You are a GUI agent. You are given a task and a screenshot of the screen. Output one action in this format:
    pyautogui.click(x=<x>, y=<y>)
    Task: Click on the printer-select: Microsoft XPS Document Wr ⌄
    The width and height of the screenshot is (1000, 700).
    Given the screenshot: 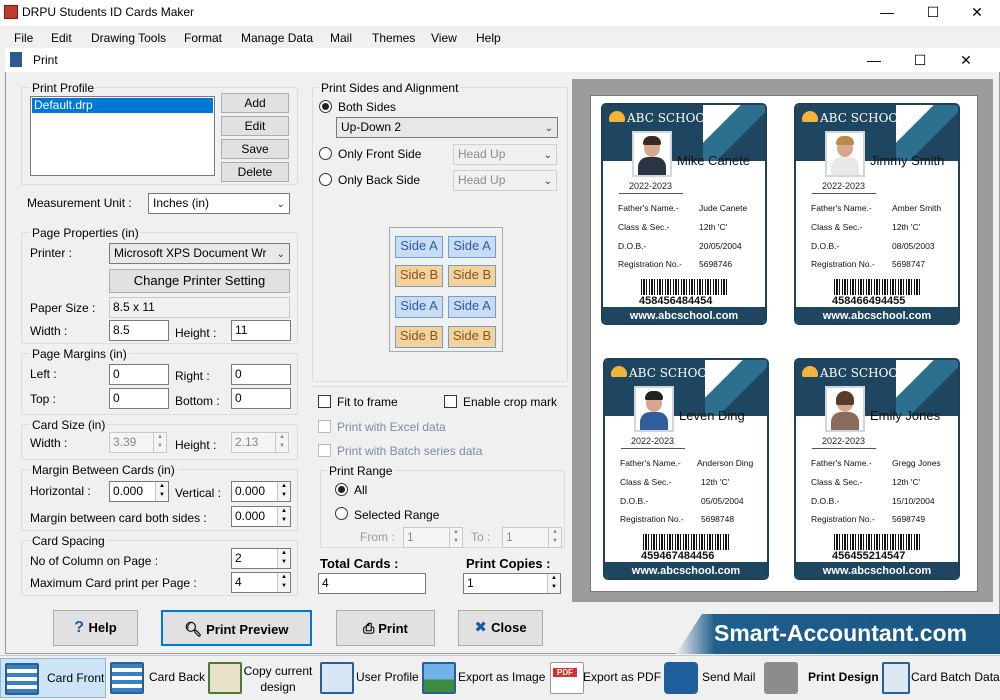 What is the action you would take?
    pyautogui.click(x=199, y=253)
    